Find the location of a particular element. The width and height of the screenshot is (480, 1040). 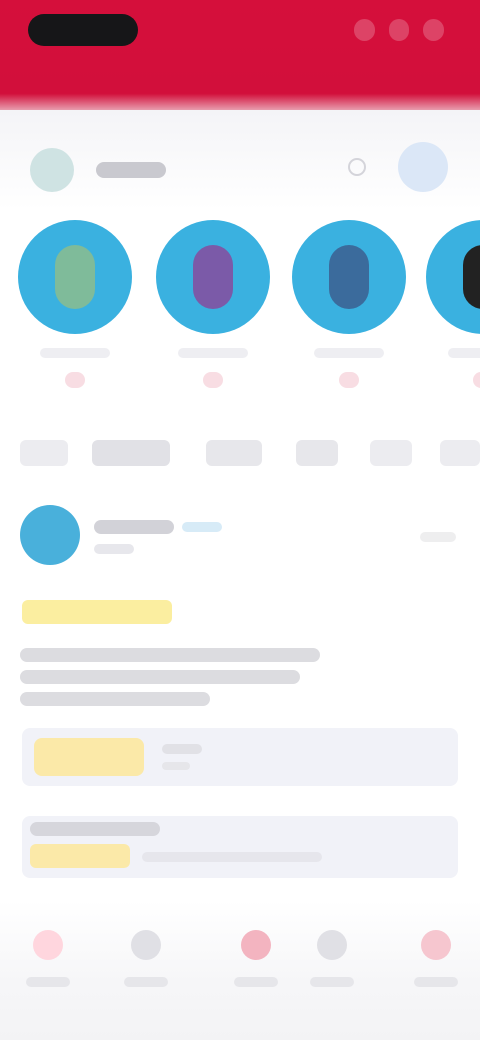

search-icon is located at coordinates (357, 167).